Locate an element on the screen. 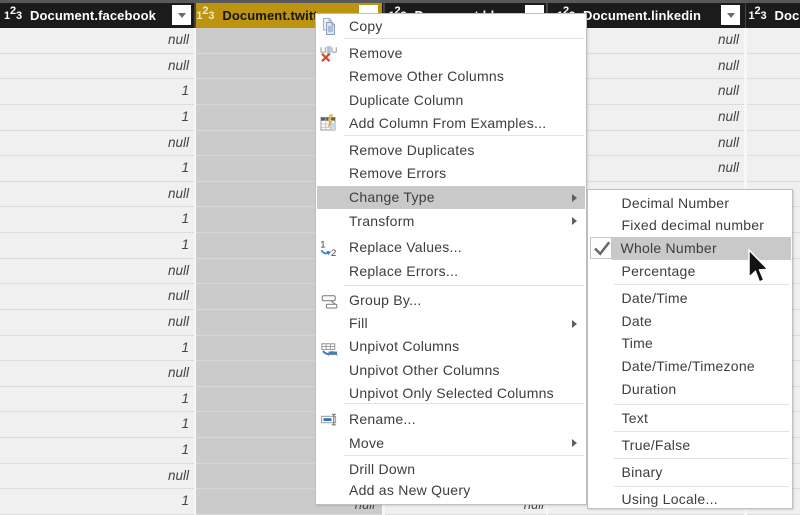 The image size is (800, 515). svg-text: 1 is located at coordinates (323, 245).